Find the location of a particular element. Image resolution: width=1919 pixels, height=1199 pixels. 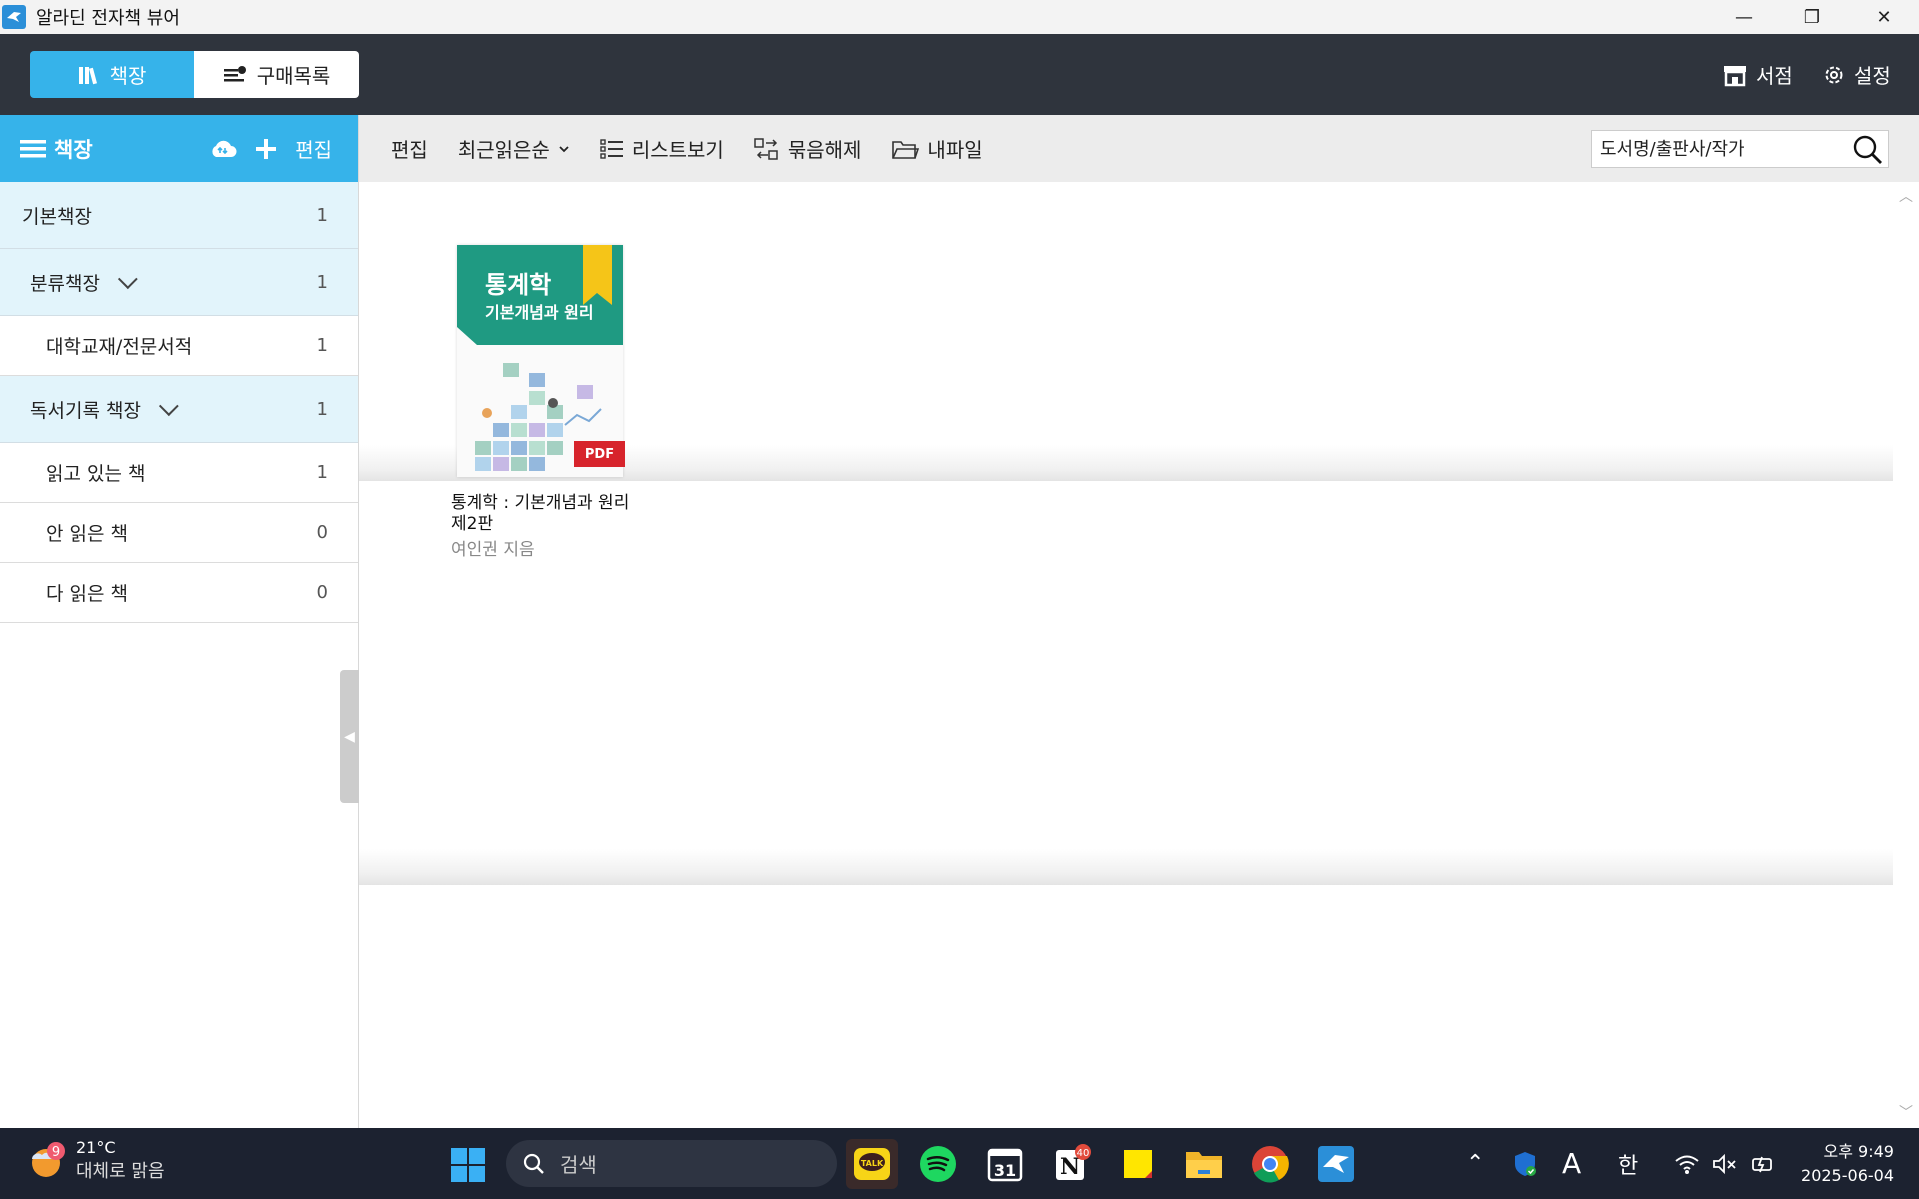

cover-title-line2: 기본개념과 원리 is located at coordinates (539, 312).